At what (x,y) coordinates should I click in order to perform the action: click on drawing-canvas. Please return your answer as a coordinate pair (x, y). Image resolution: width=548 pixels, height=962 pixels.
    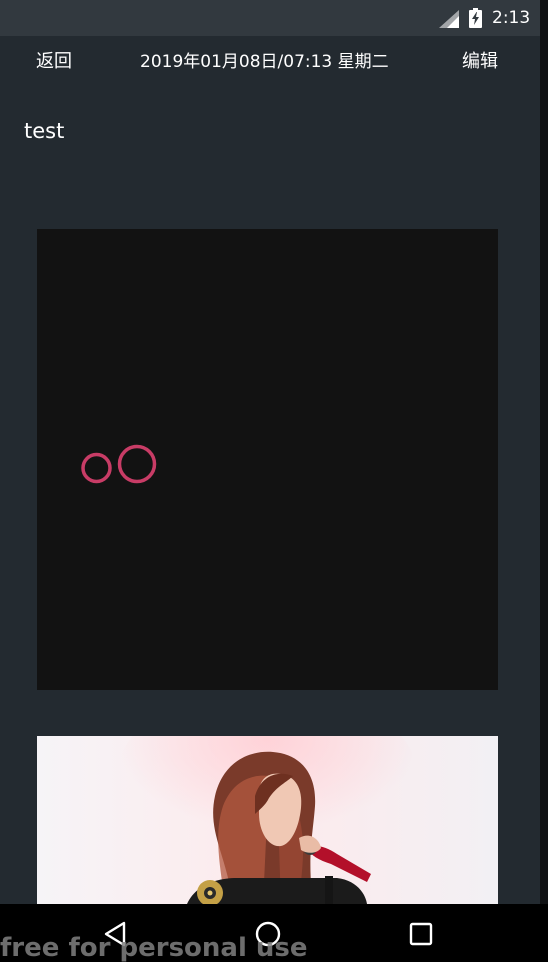
    Looking at the image, I should click on (119, 464).